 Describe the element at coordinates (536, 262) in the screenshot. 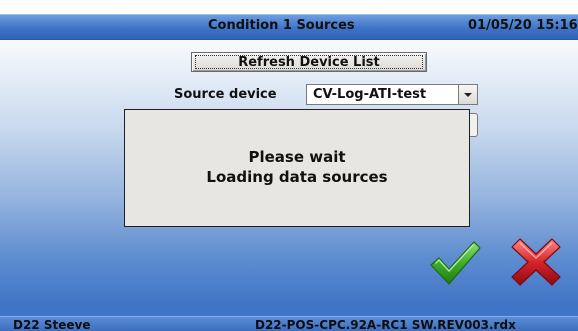

I see `red-x-icon` at that location.